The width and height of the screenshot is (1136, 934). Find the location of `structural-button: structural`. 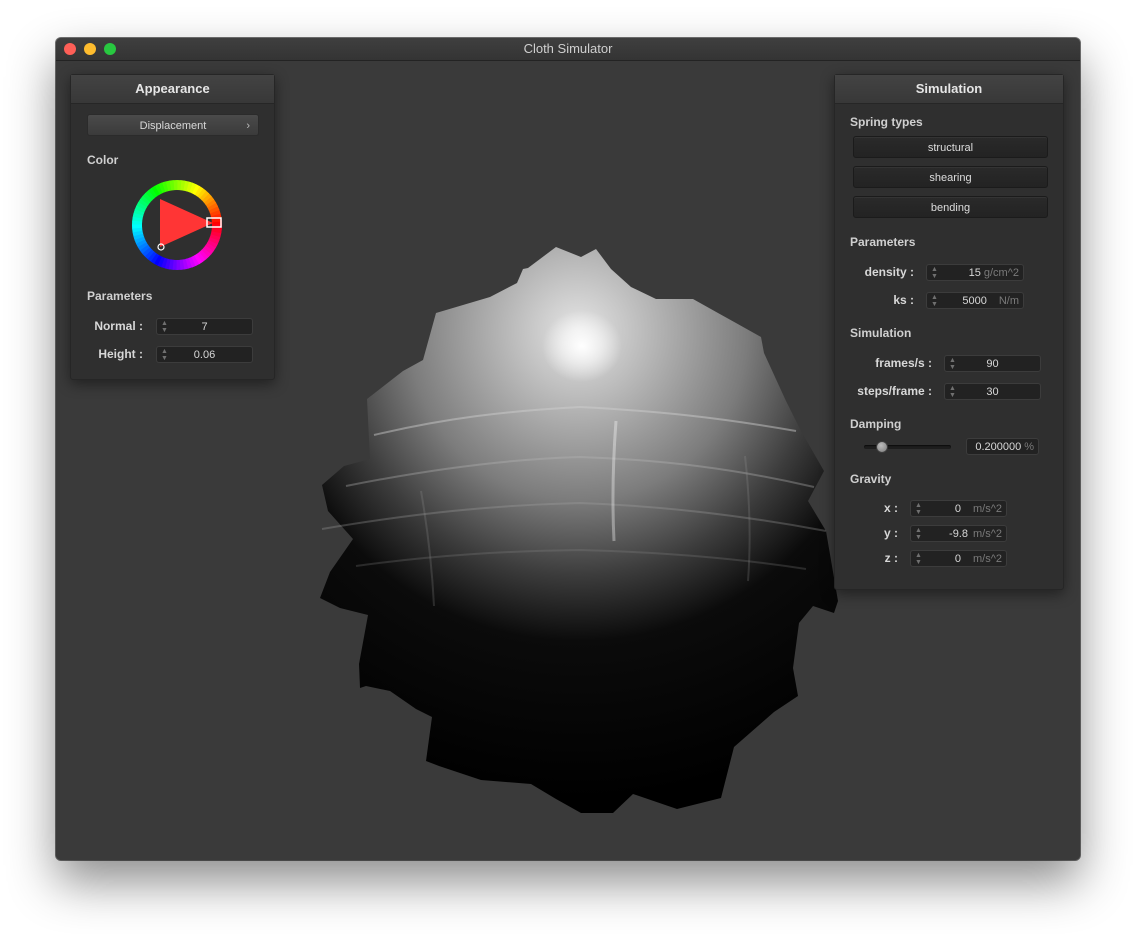

structural-button: structural is located at coordinates (950, 147).